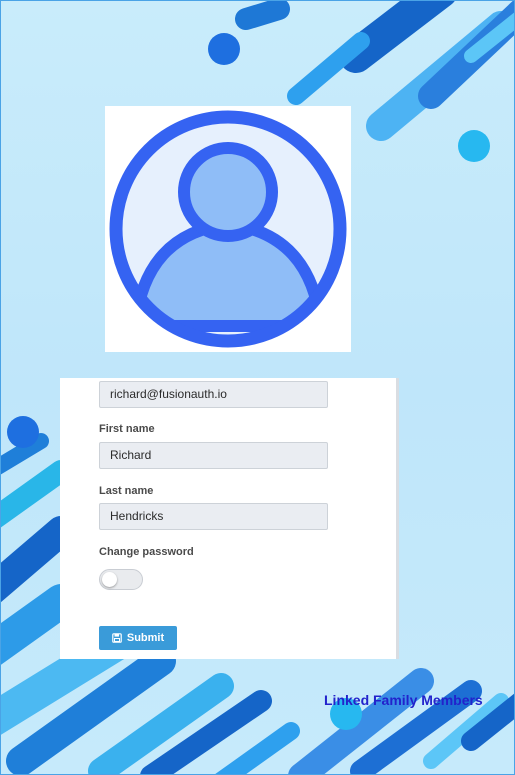 This screenshot has height=775, width=515. I want to click on last-name-label: Last name, so click(126, 491).